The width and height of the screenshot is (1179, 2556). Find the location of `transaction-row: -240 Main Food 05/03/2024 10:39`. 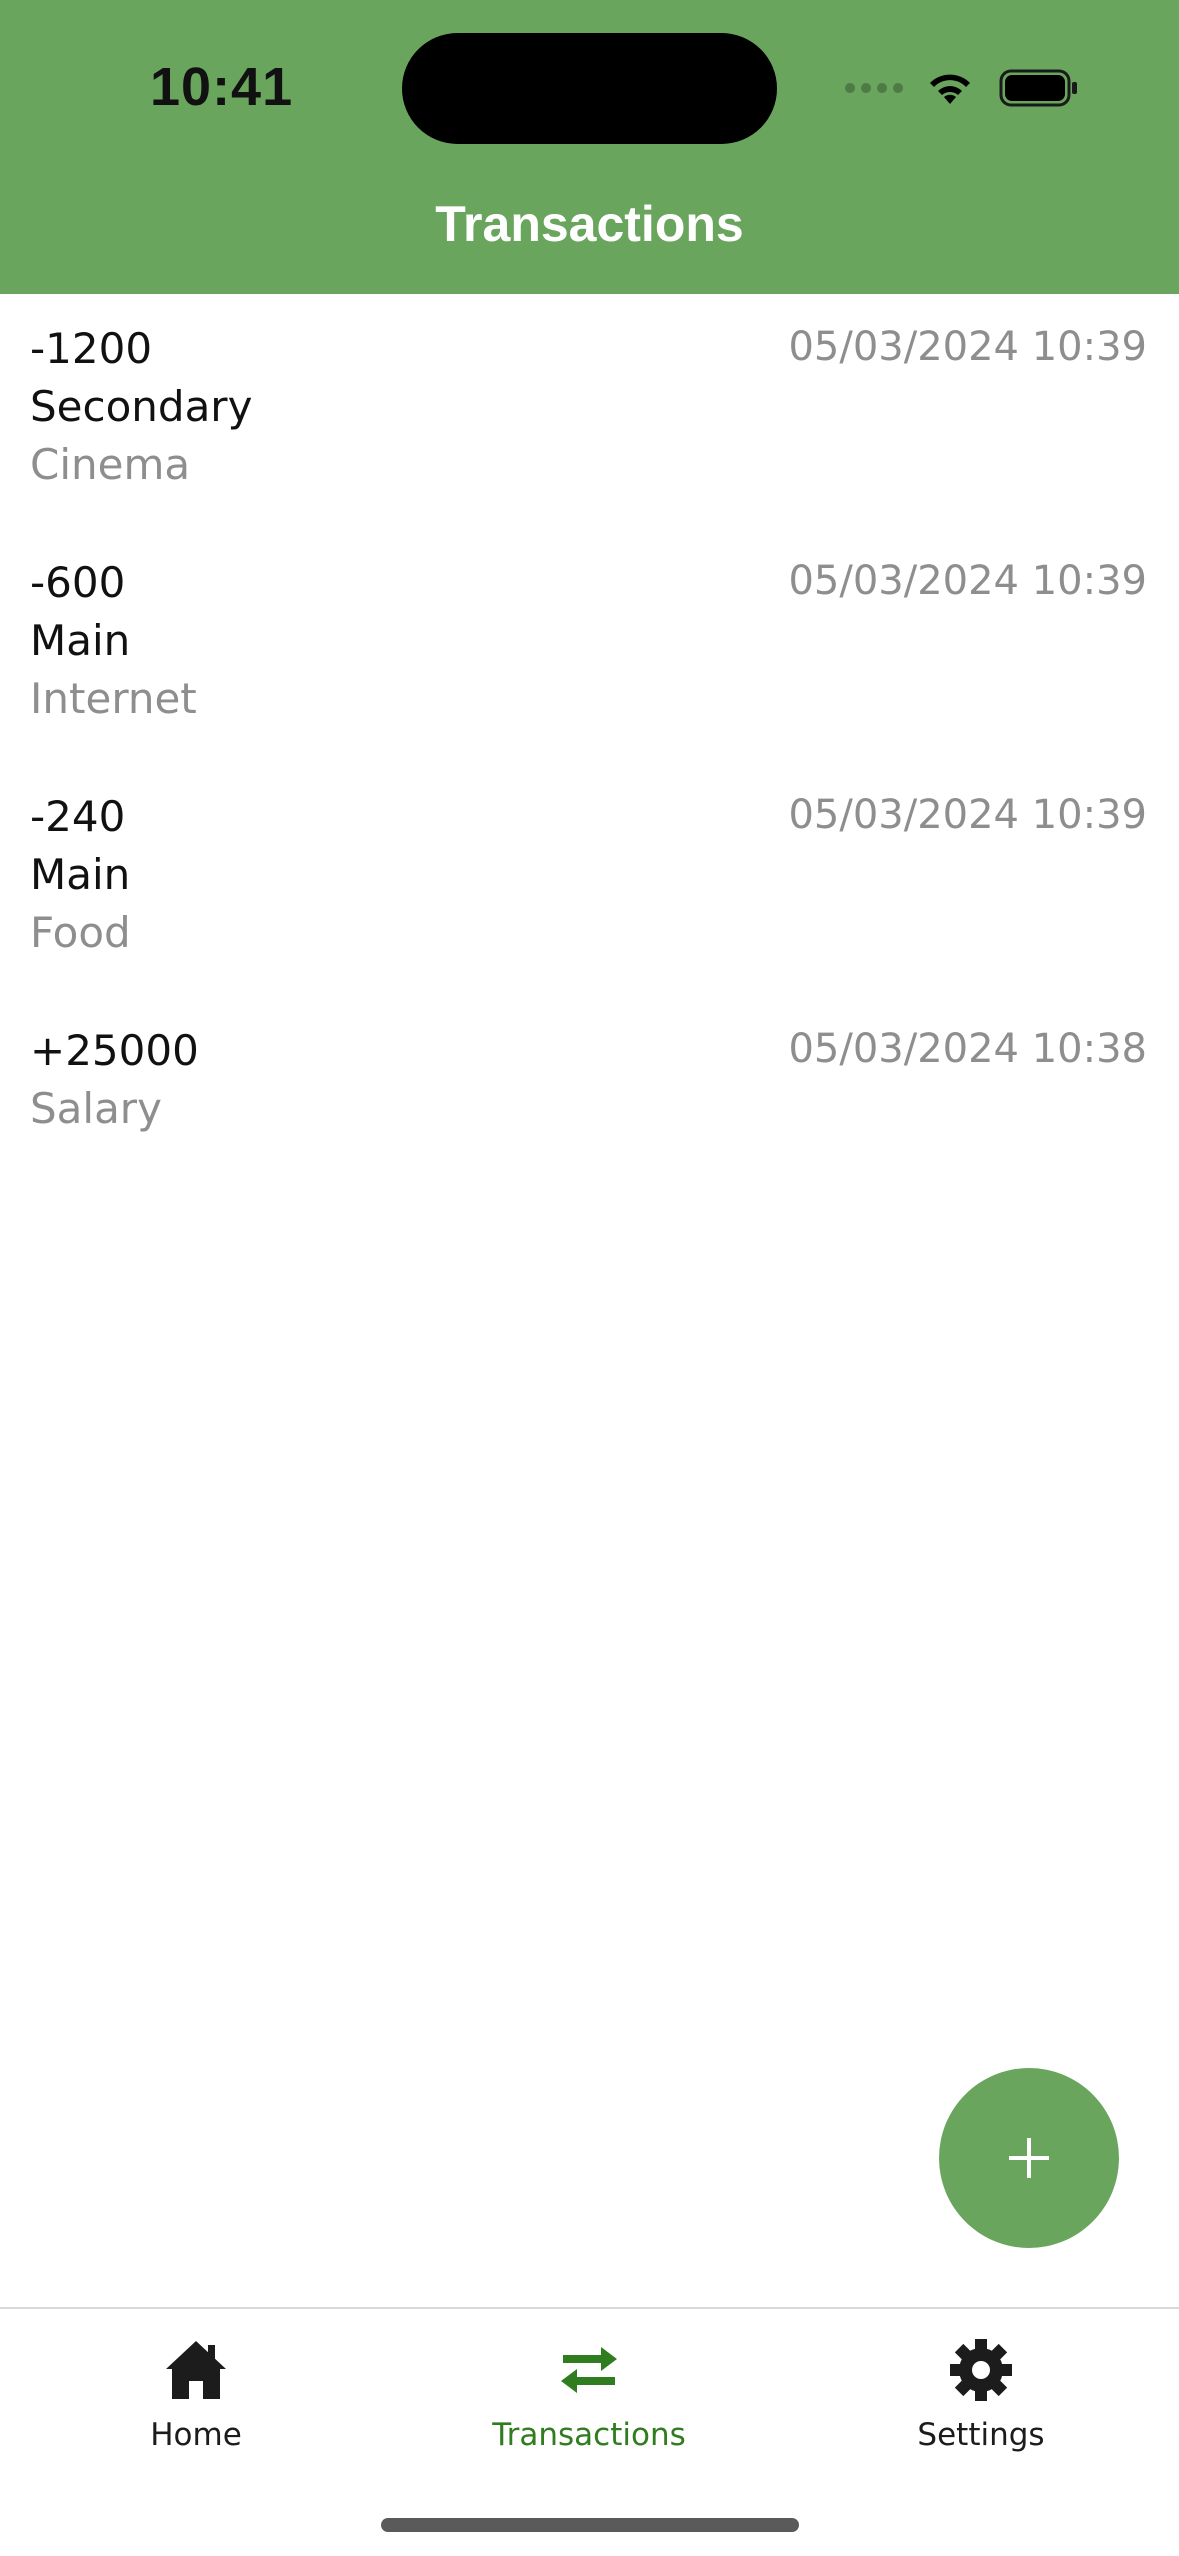

transaction-row: -240 Main Food 05/03/2024 10:39 is located at coordinates (589, 879).